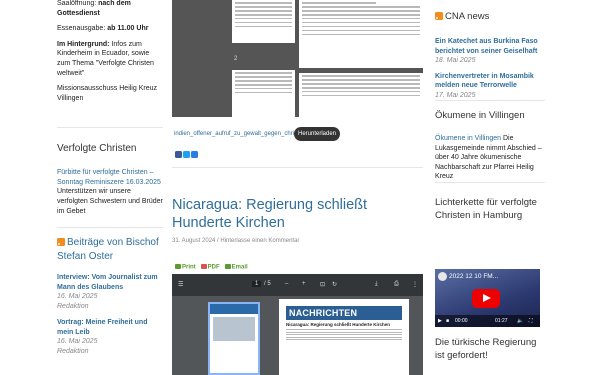 The width and height of the screenshot is (600, 375). I want to click on stop-icon: ■, so click(447, 321).